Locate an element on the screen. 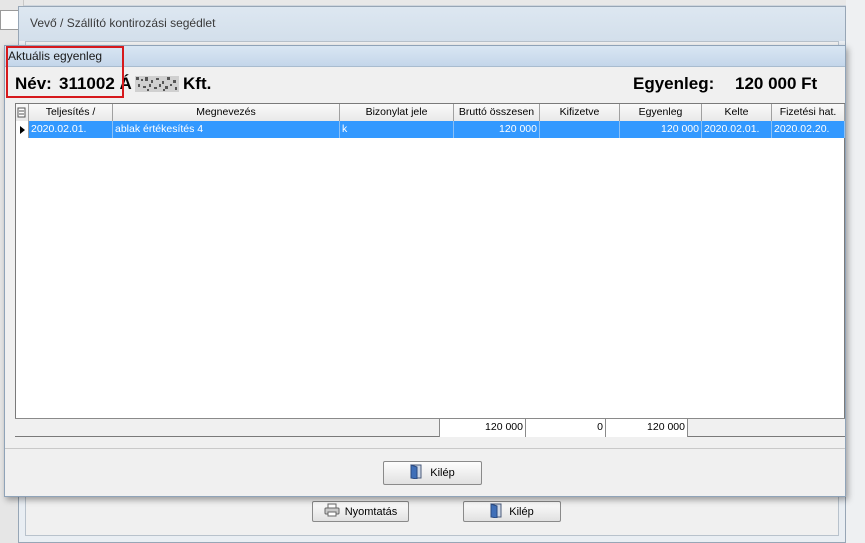  cell-brutto: 120 000 is located at coordinates (497, 129).